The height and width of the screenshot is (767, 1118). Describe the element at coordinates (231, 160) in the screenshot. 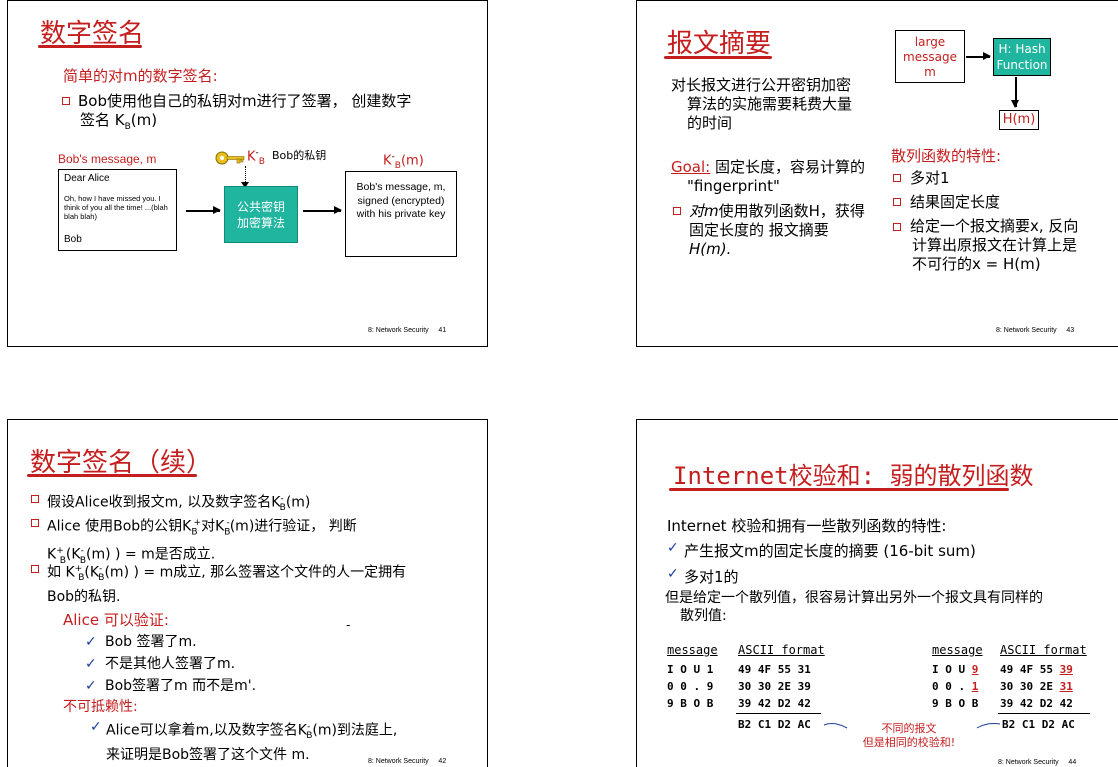

I see `key-icon` at that location.